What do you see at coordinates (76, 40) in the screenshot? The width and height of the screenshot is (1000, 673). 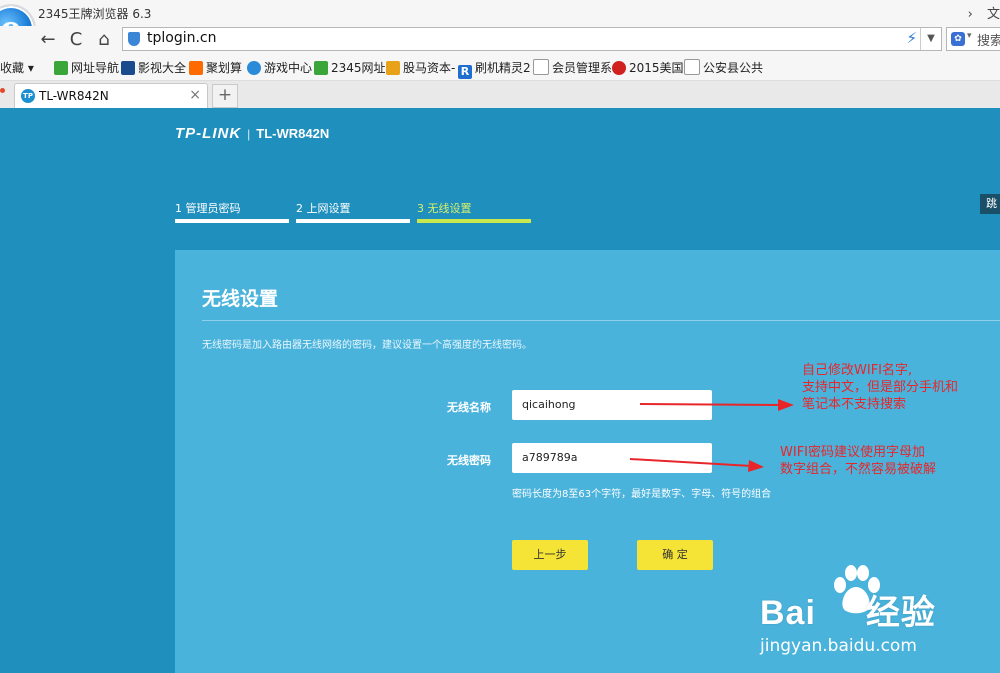 I see `reload-button: C` at bounding box center [76, 40].